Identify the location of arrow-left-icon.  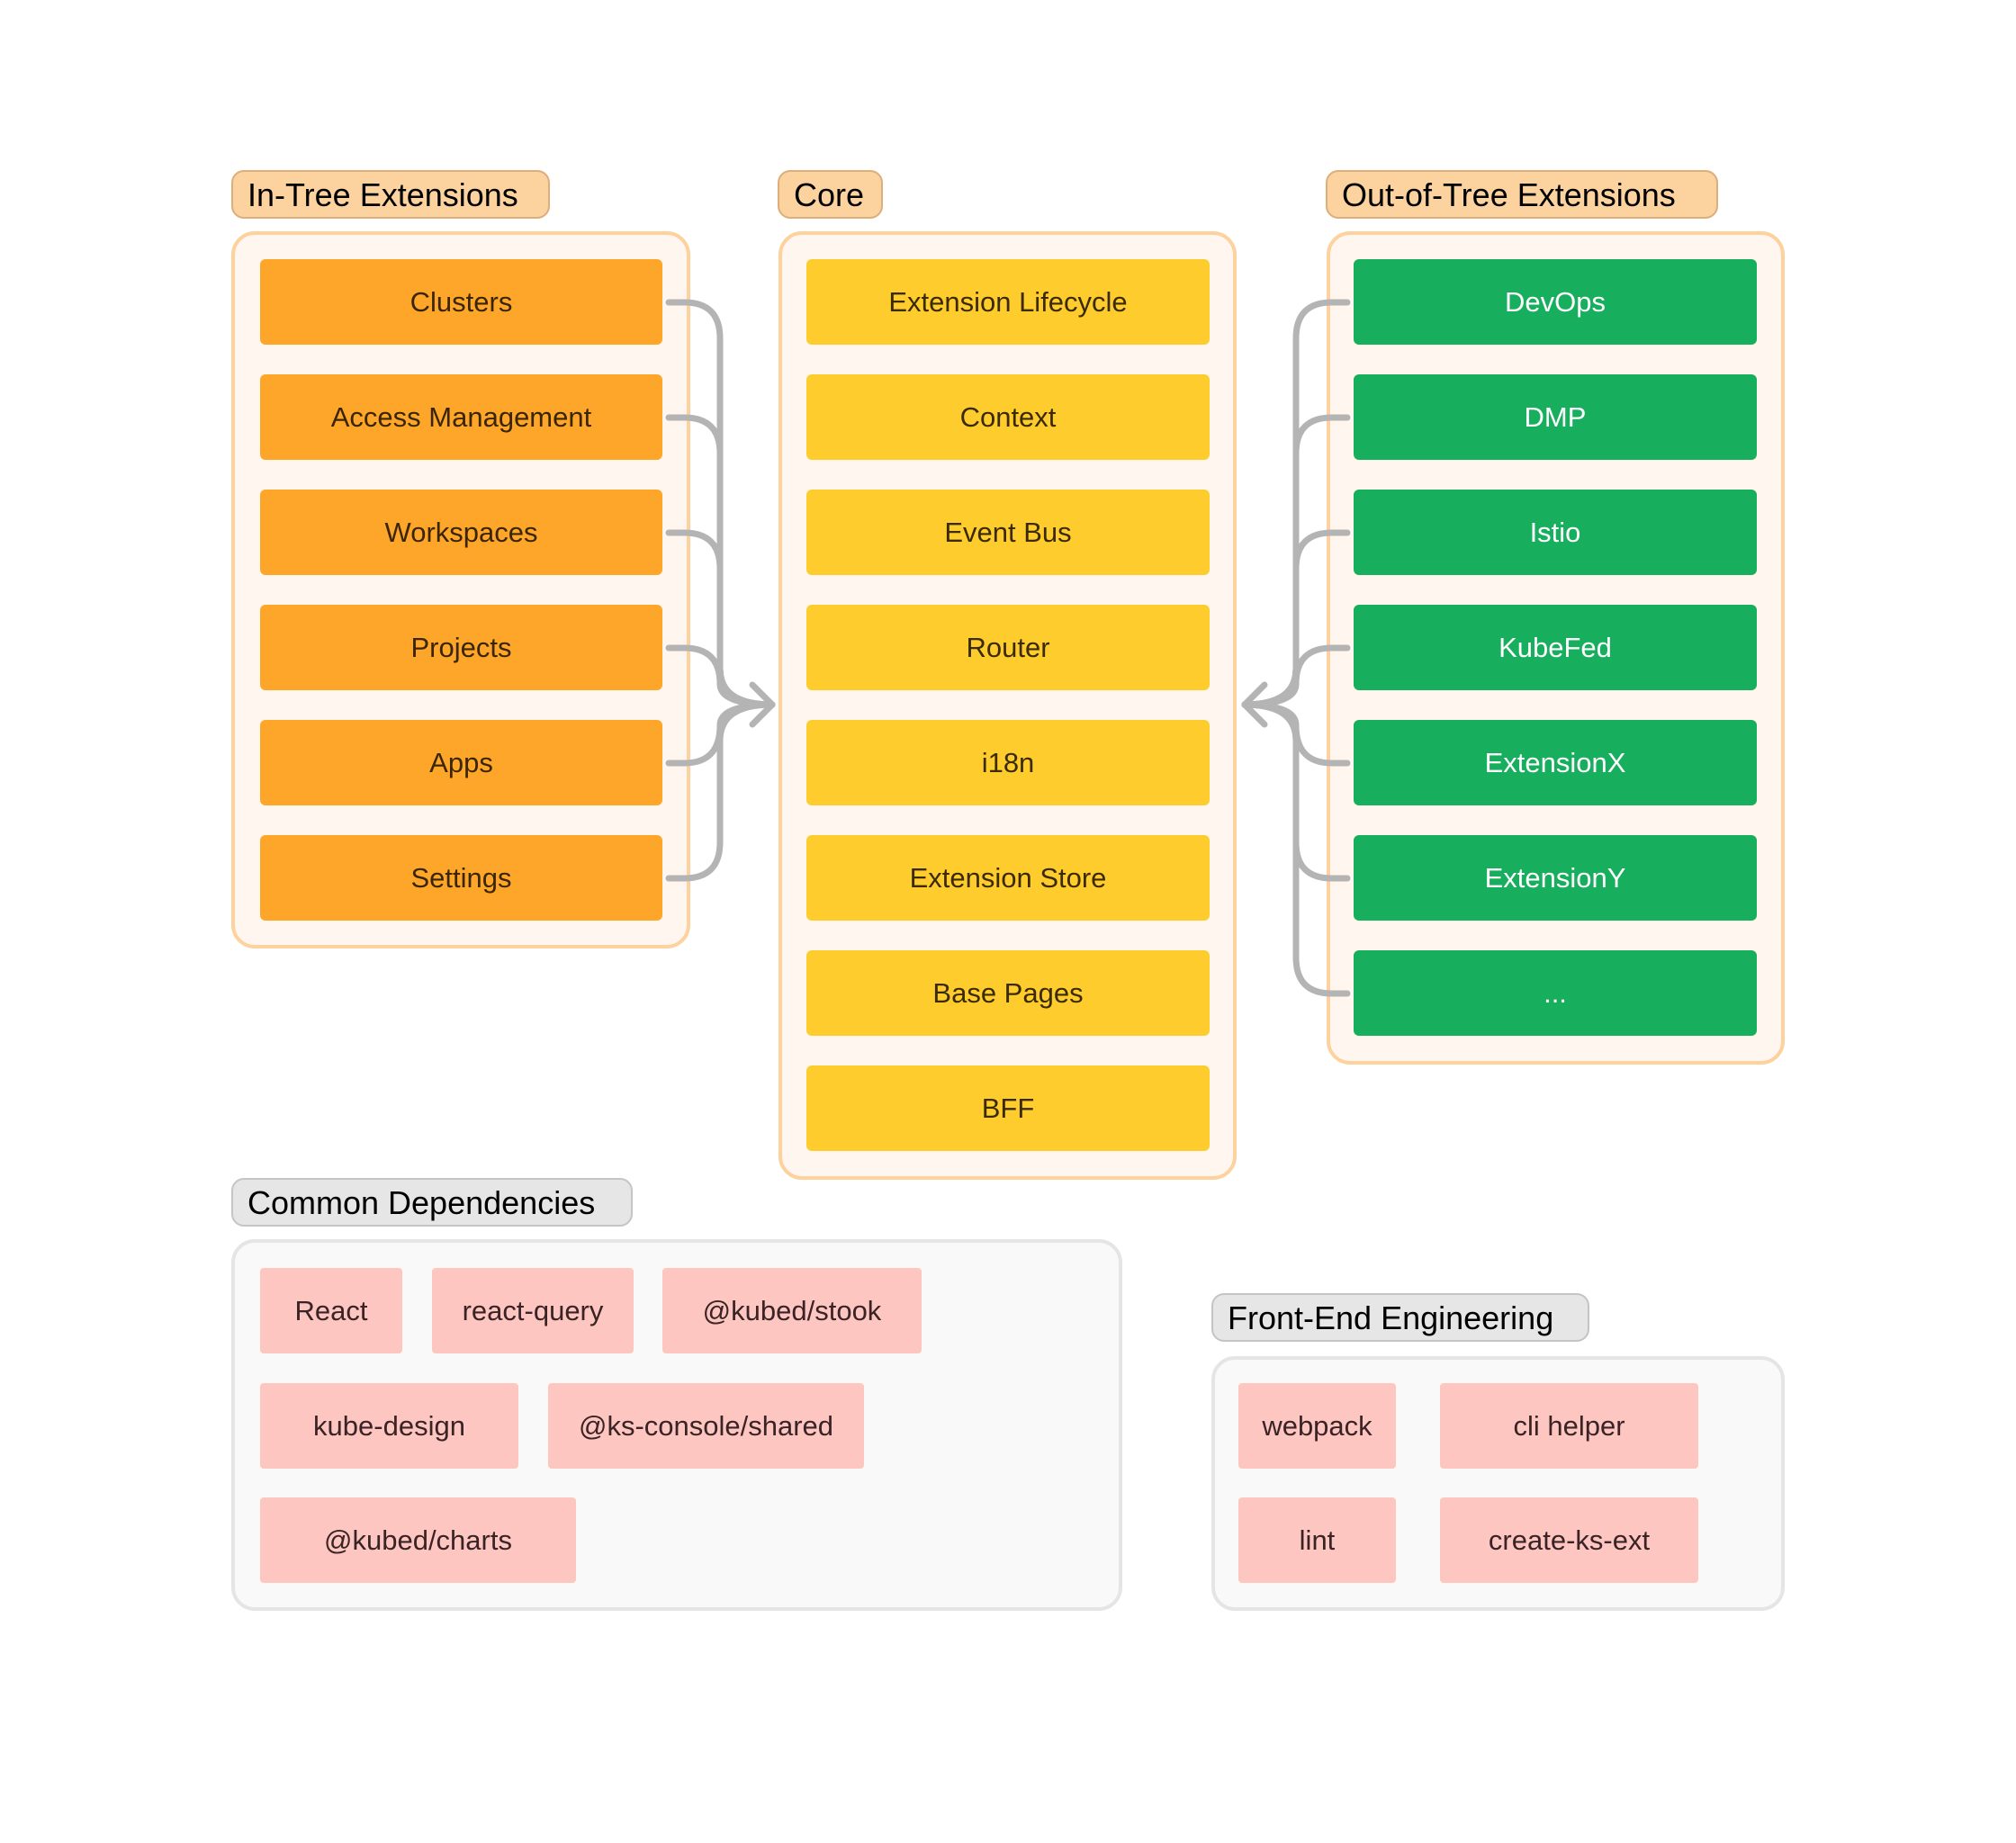
(1254, 704).